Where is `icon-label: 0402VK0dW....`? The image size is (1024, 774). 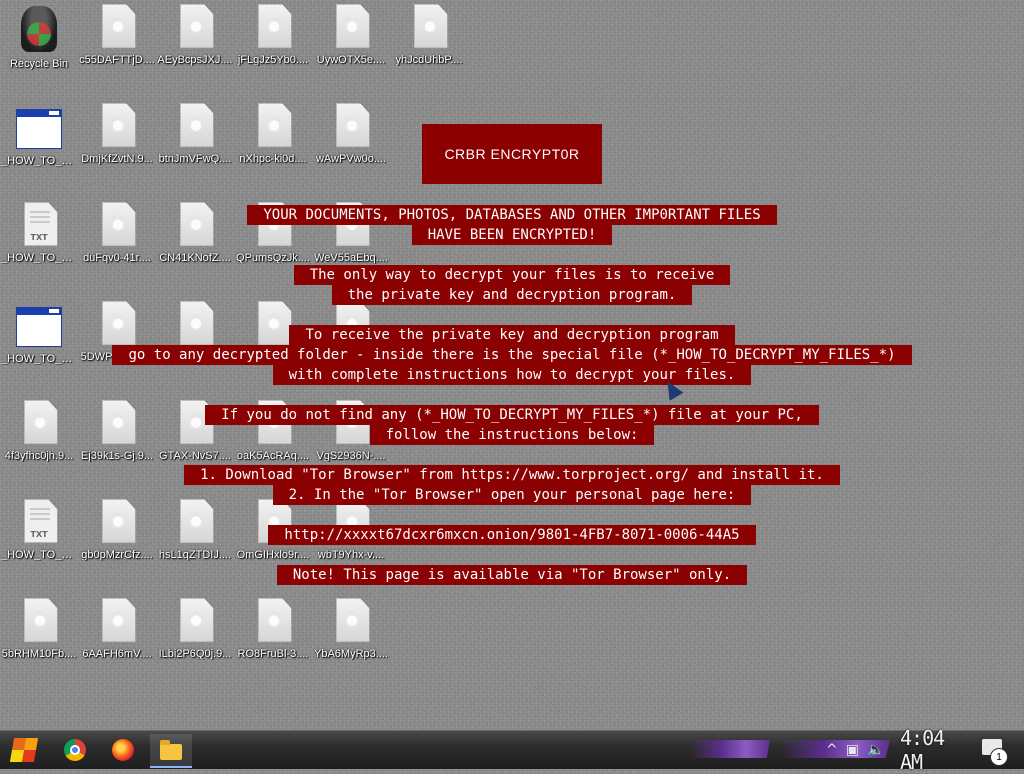 icon-label: 0402VK0dW.... is located at coordinates (273, 357).